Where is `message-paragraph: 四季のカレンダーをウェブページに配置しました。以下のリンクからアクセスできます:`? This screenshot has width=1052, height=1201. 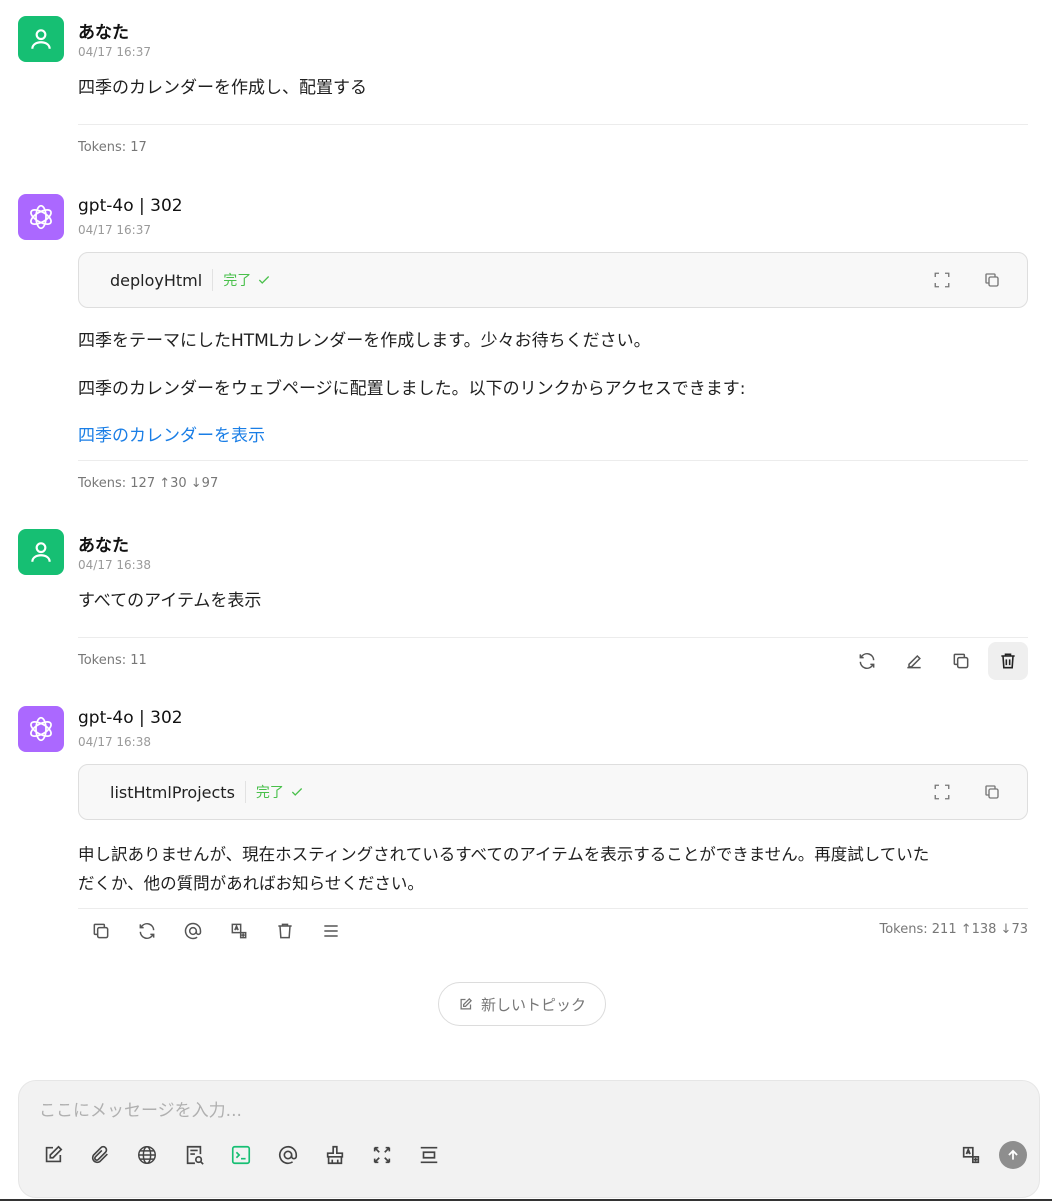 message-paragraph: 四季のカレンダーをウェブページに配置しました。以下のリンクからアクセスできます: is located at coordinates (412, 389).